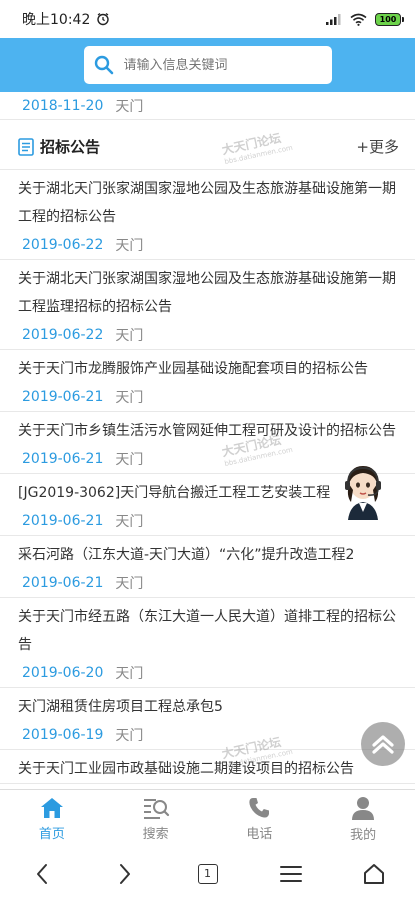  What do you see at coordinates (51, 834) in the screenshot?
I see `tab-home-label: 首页` at bounding box center [51, 834].